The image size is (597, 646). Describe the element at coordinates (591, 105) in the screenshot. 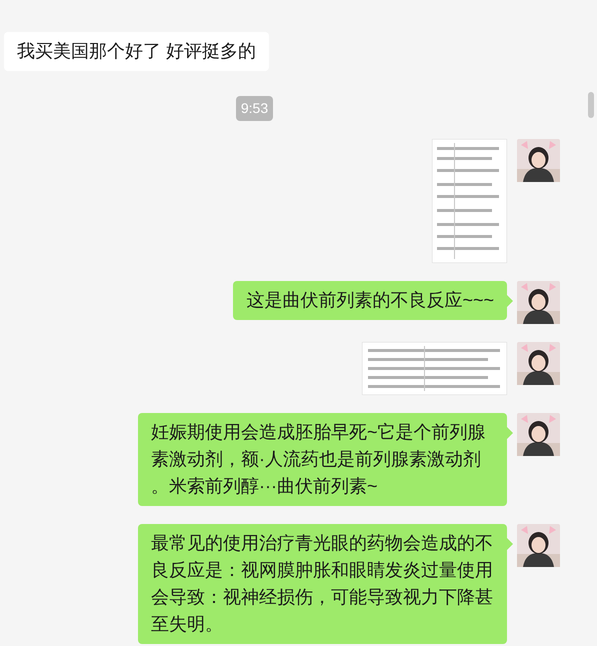

I see `scrollbar` at that location.